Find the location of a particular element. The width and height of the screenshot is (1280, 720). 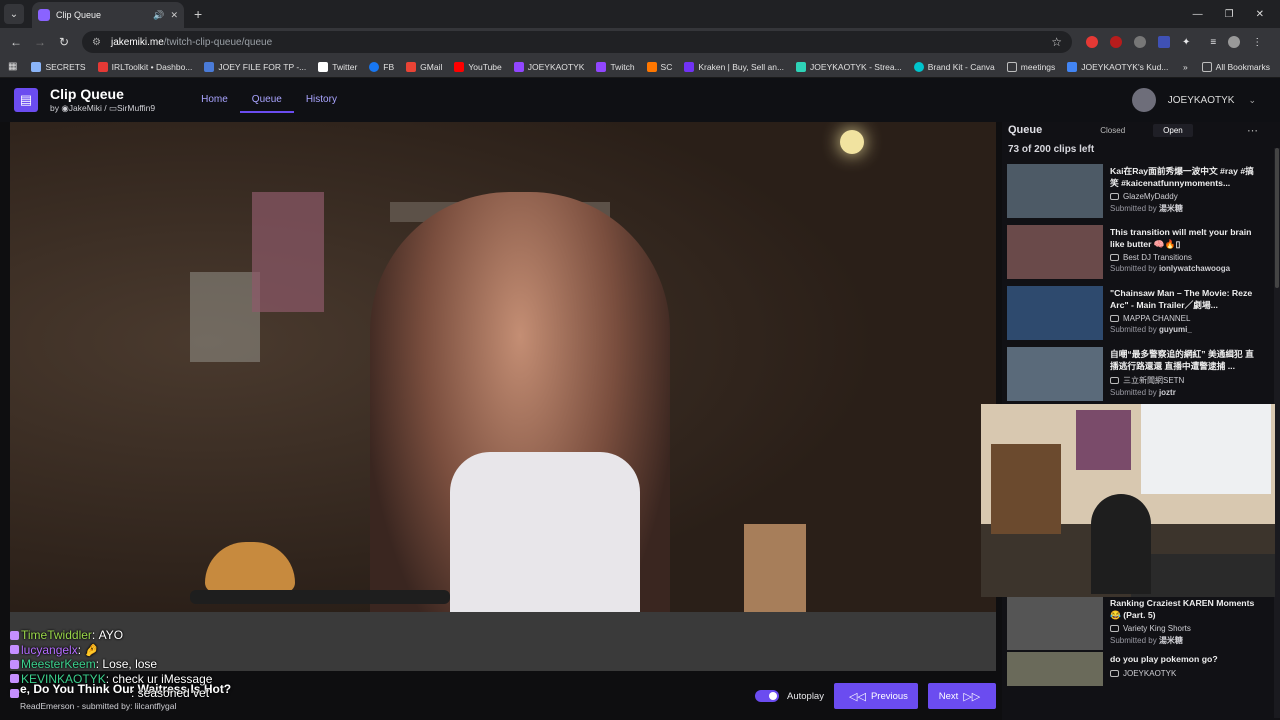

queue-open-button: Open is located at coordinates (1173, 130).